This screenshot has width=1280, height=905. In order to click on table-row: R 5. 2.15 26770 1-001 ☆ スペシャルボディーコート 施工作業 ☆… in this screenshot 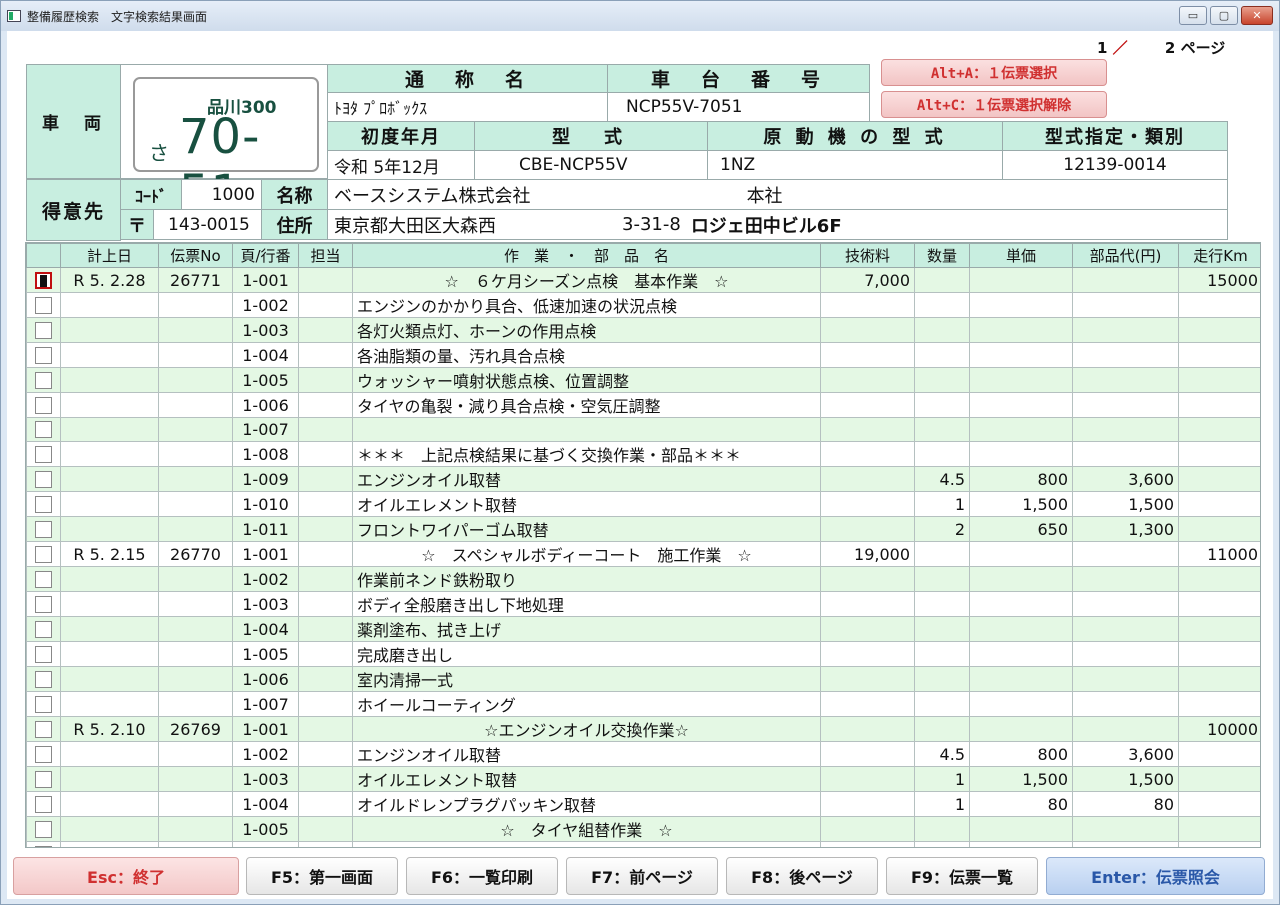, I will do `click(643, 554)`.